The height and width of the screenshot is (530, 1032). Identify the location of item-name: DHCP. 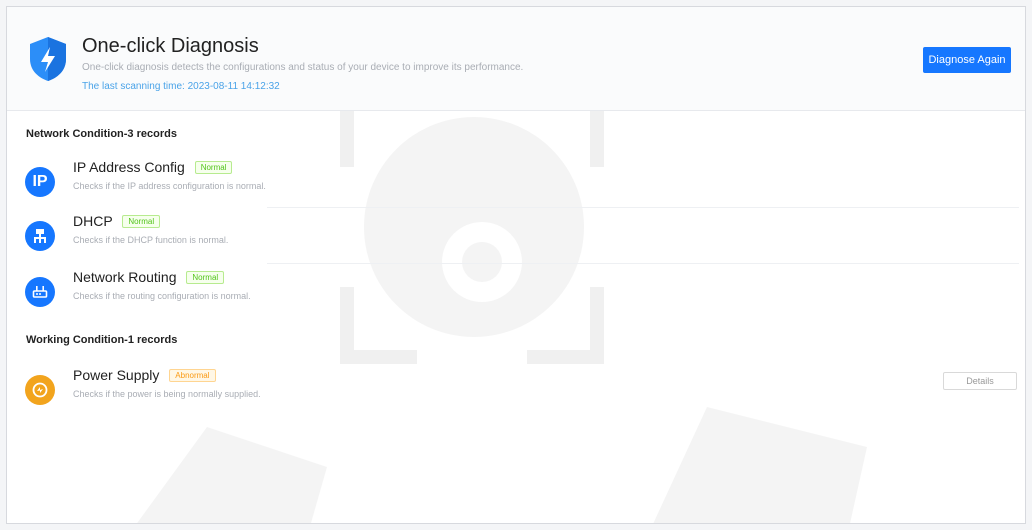
(93, 221).